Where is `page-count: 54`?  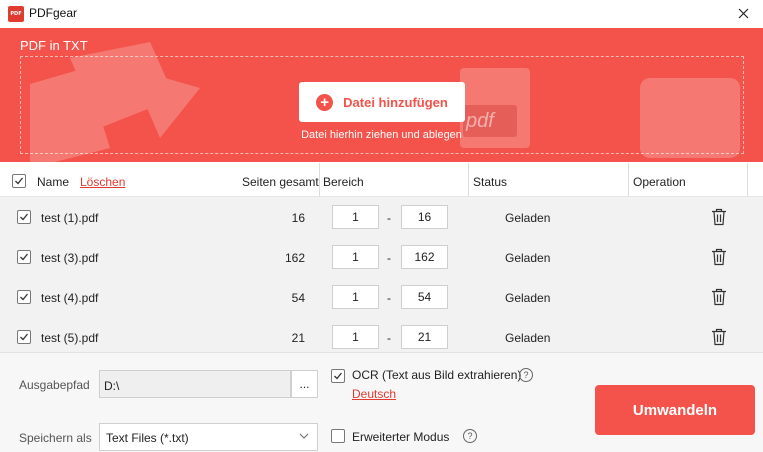 page-count: 54 is located at coordinates (298, 298).